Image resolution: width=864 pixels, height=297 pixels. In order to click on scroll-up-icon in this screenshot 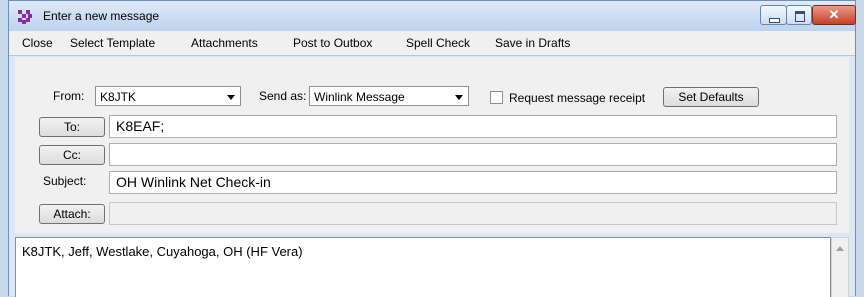, I will do `click(840, 248)`.